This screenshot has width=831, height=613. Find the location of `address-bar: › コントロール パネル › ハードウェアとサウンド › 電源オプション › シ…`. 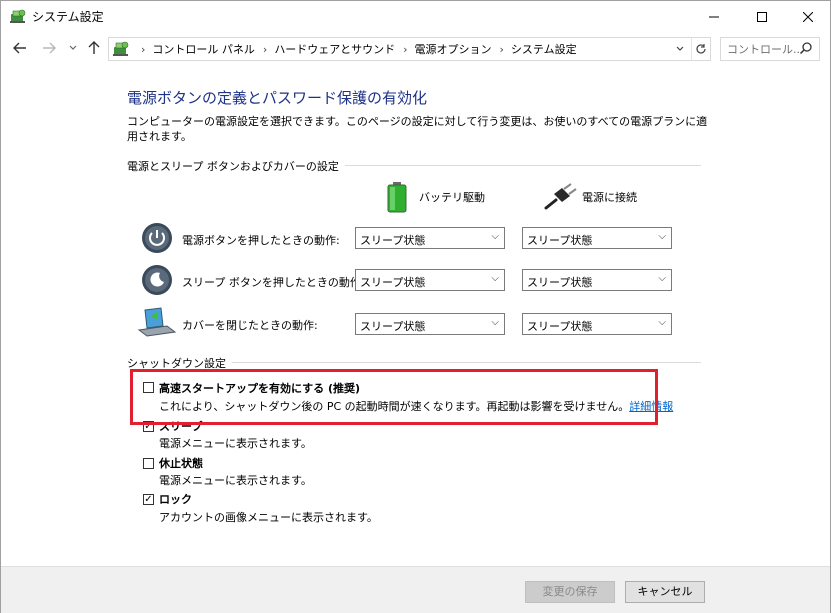

address-bar: › コントロール パネル › ハードウェアとサウンド › 電源オプション › シ… is located at coordinates (409, 49).